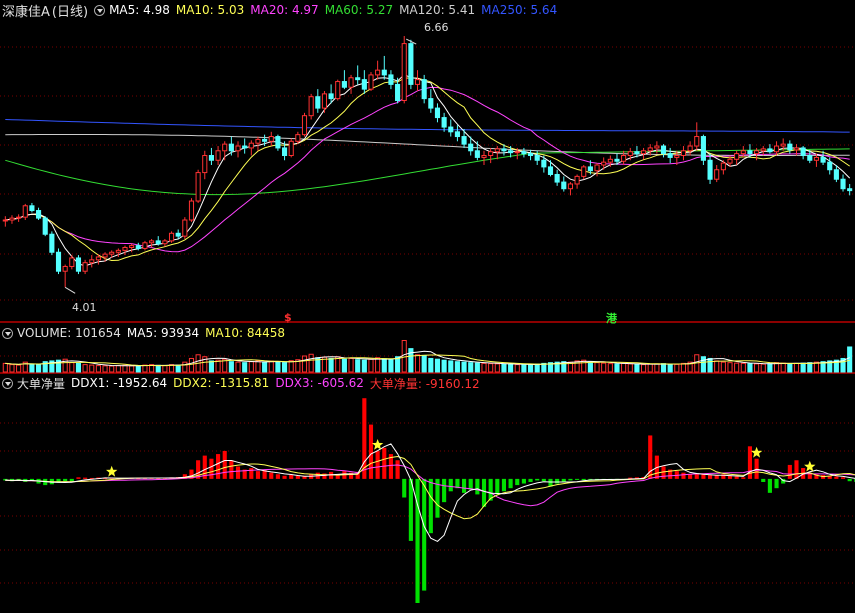 The height and width of the screenshot is (613, 855). Describe the element at coordinates (611, 318) in the screenshot. I see `marker-gang: 港` at that location.